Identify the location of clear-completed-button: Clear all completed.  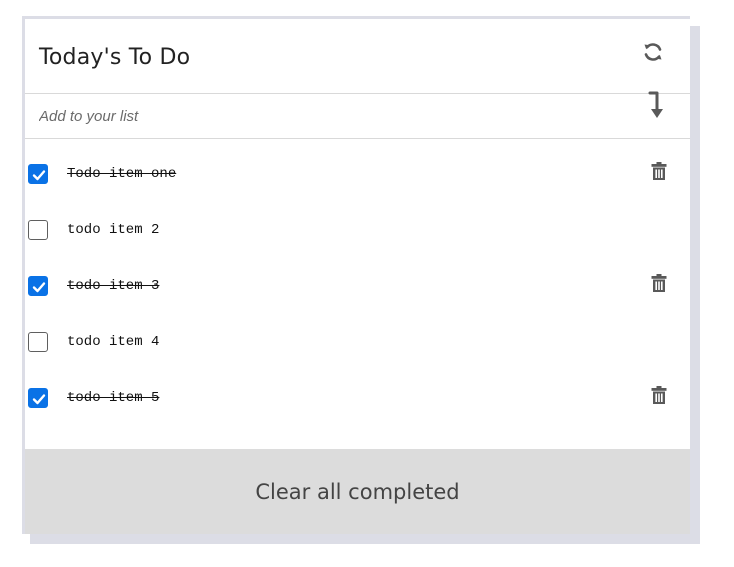
(357, 491).